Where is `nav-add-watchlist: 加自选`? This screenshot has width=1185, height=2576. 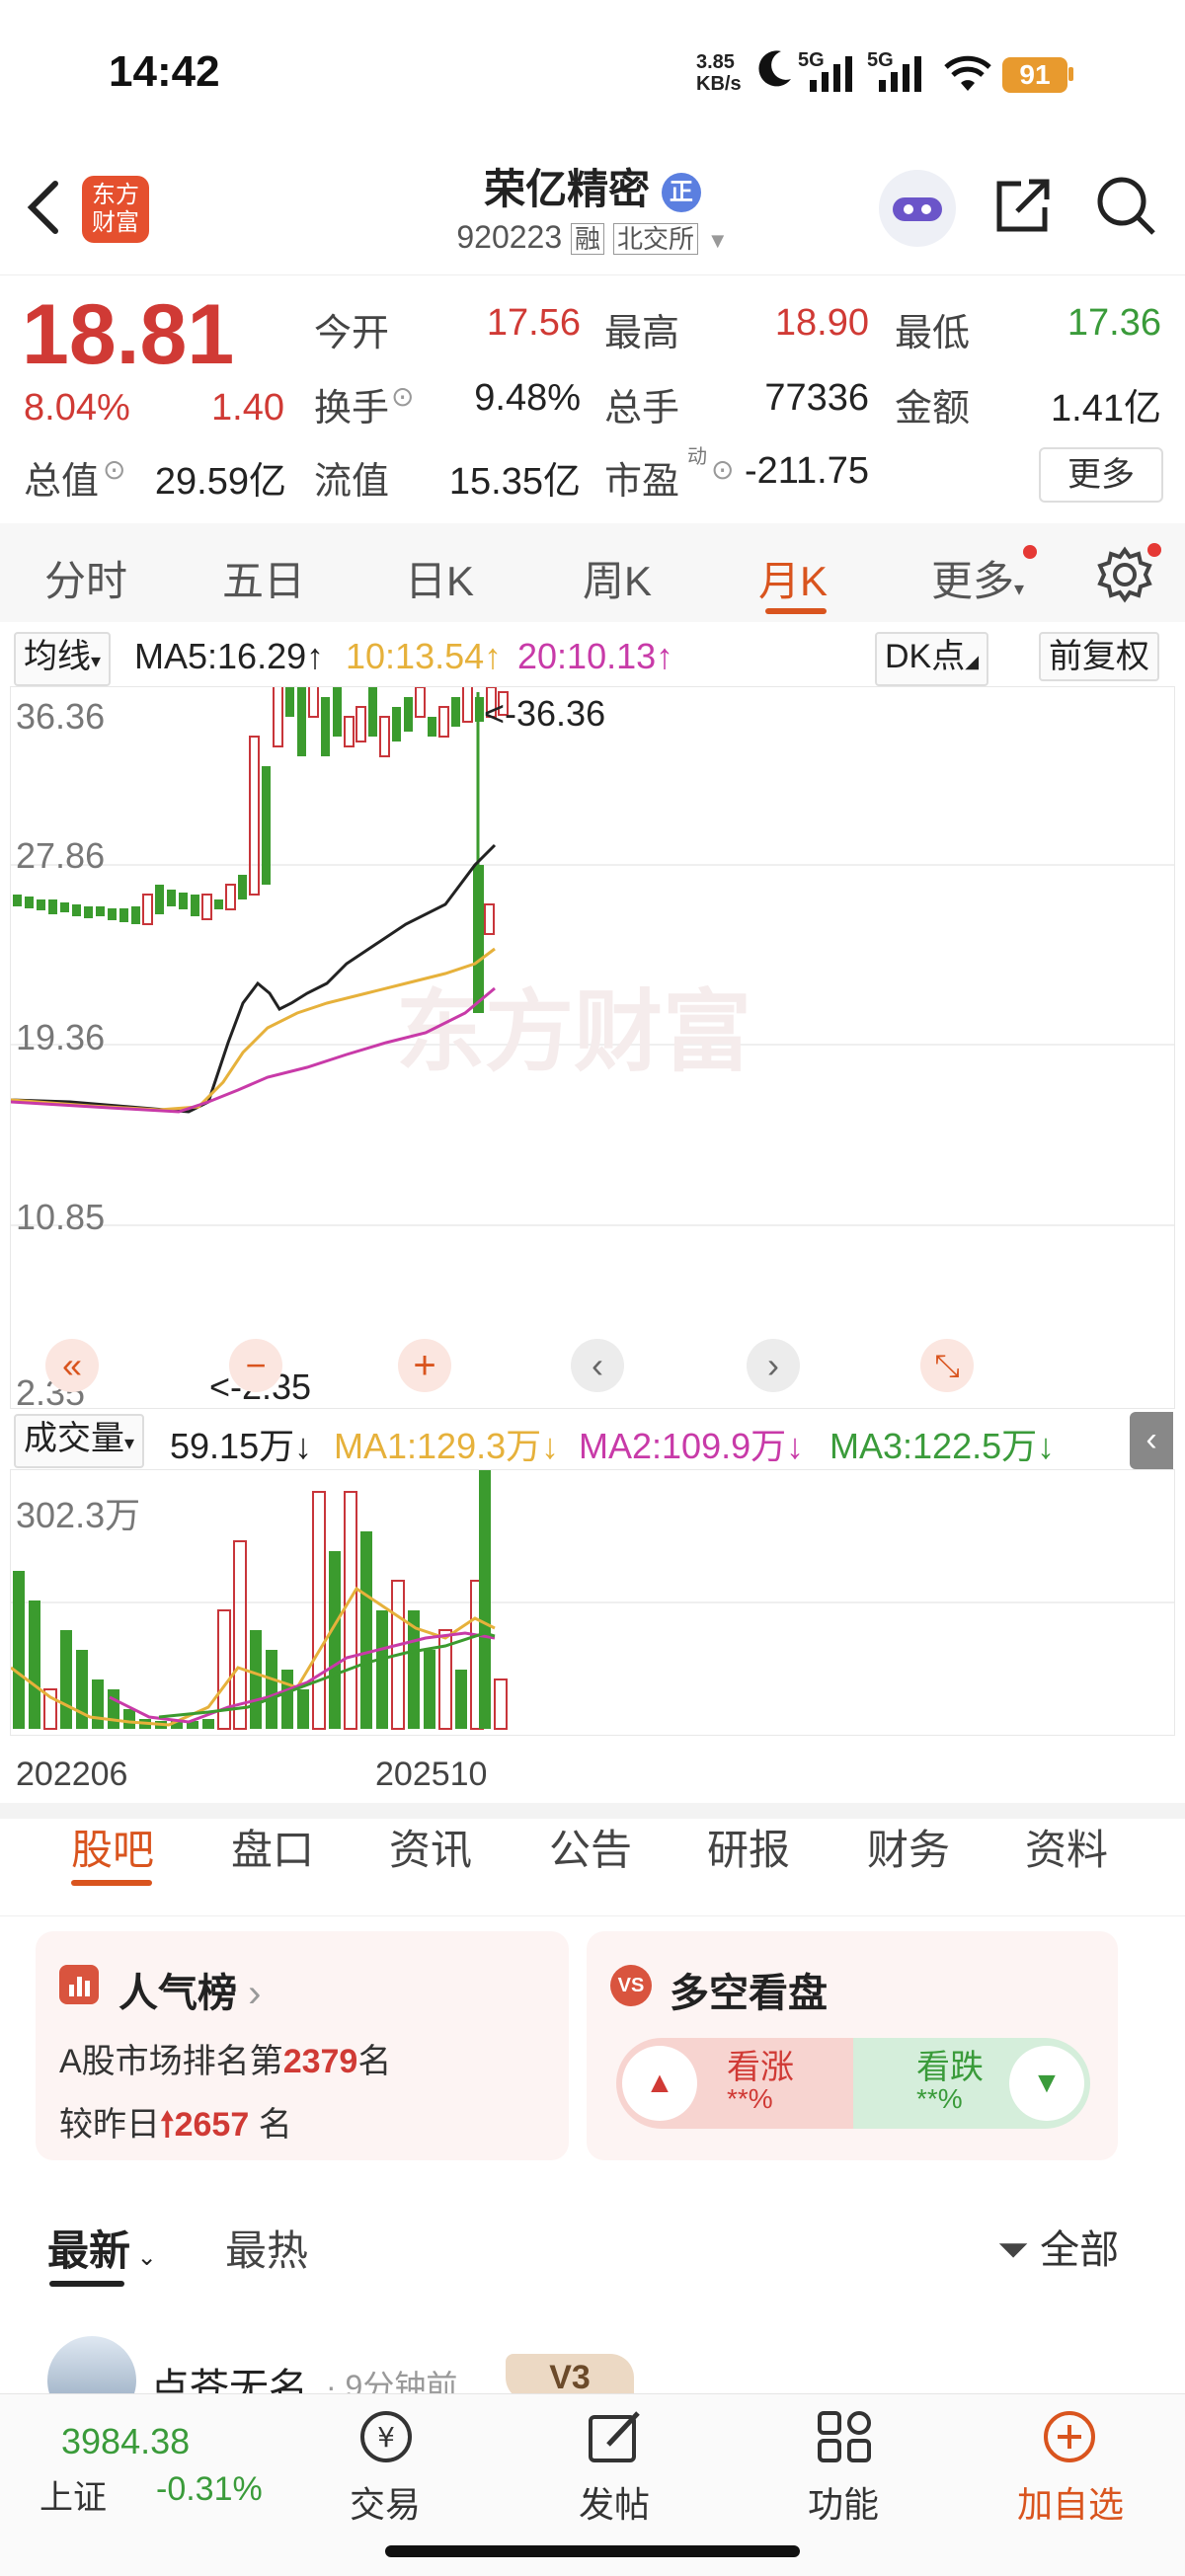
nav-add-watchlist: 加自选 is located at coordinates (1070, 2502).